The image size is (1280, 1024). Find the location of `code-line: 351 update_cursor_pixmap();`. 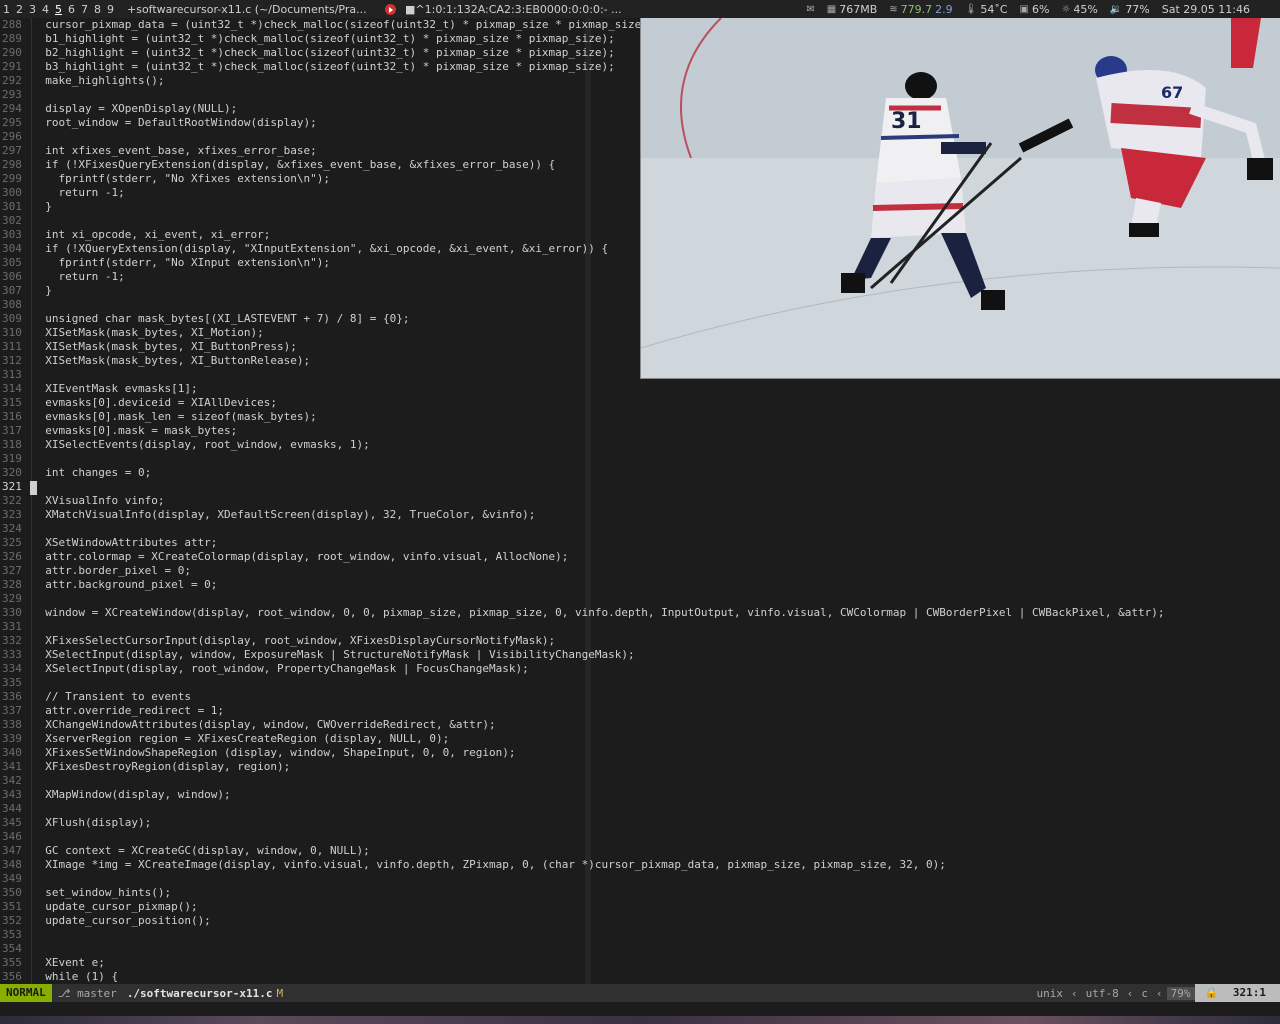

code-line: 351 update_cursor_pixmap(); is located at coordinates (640, 907).